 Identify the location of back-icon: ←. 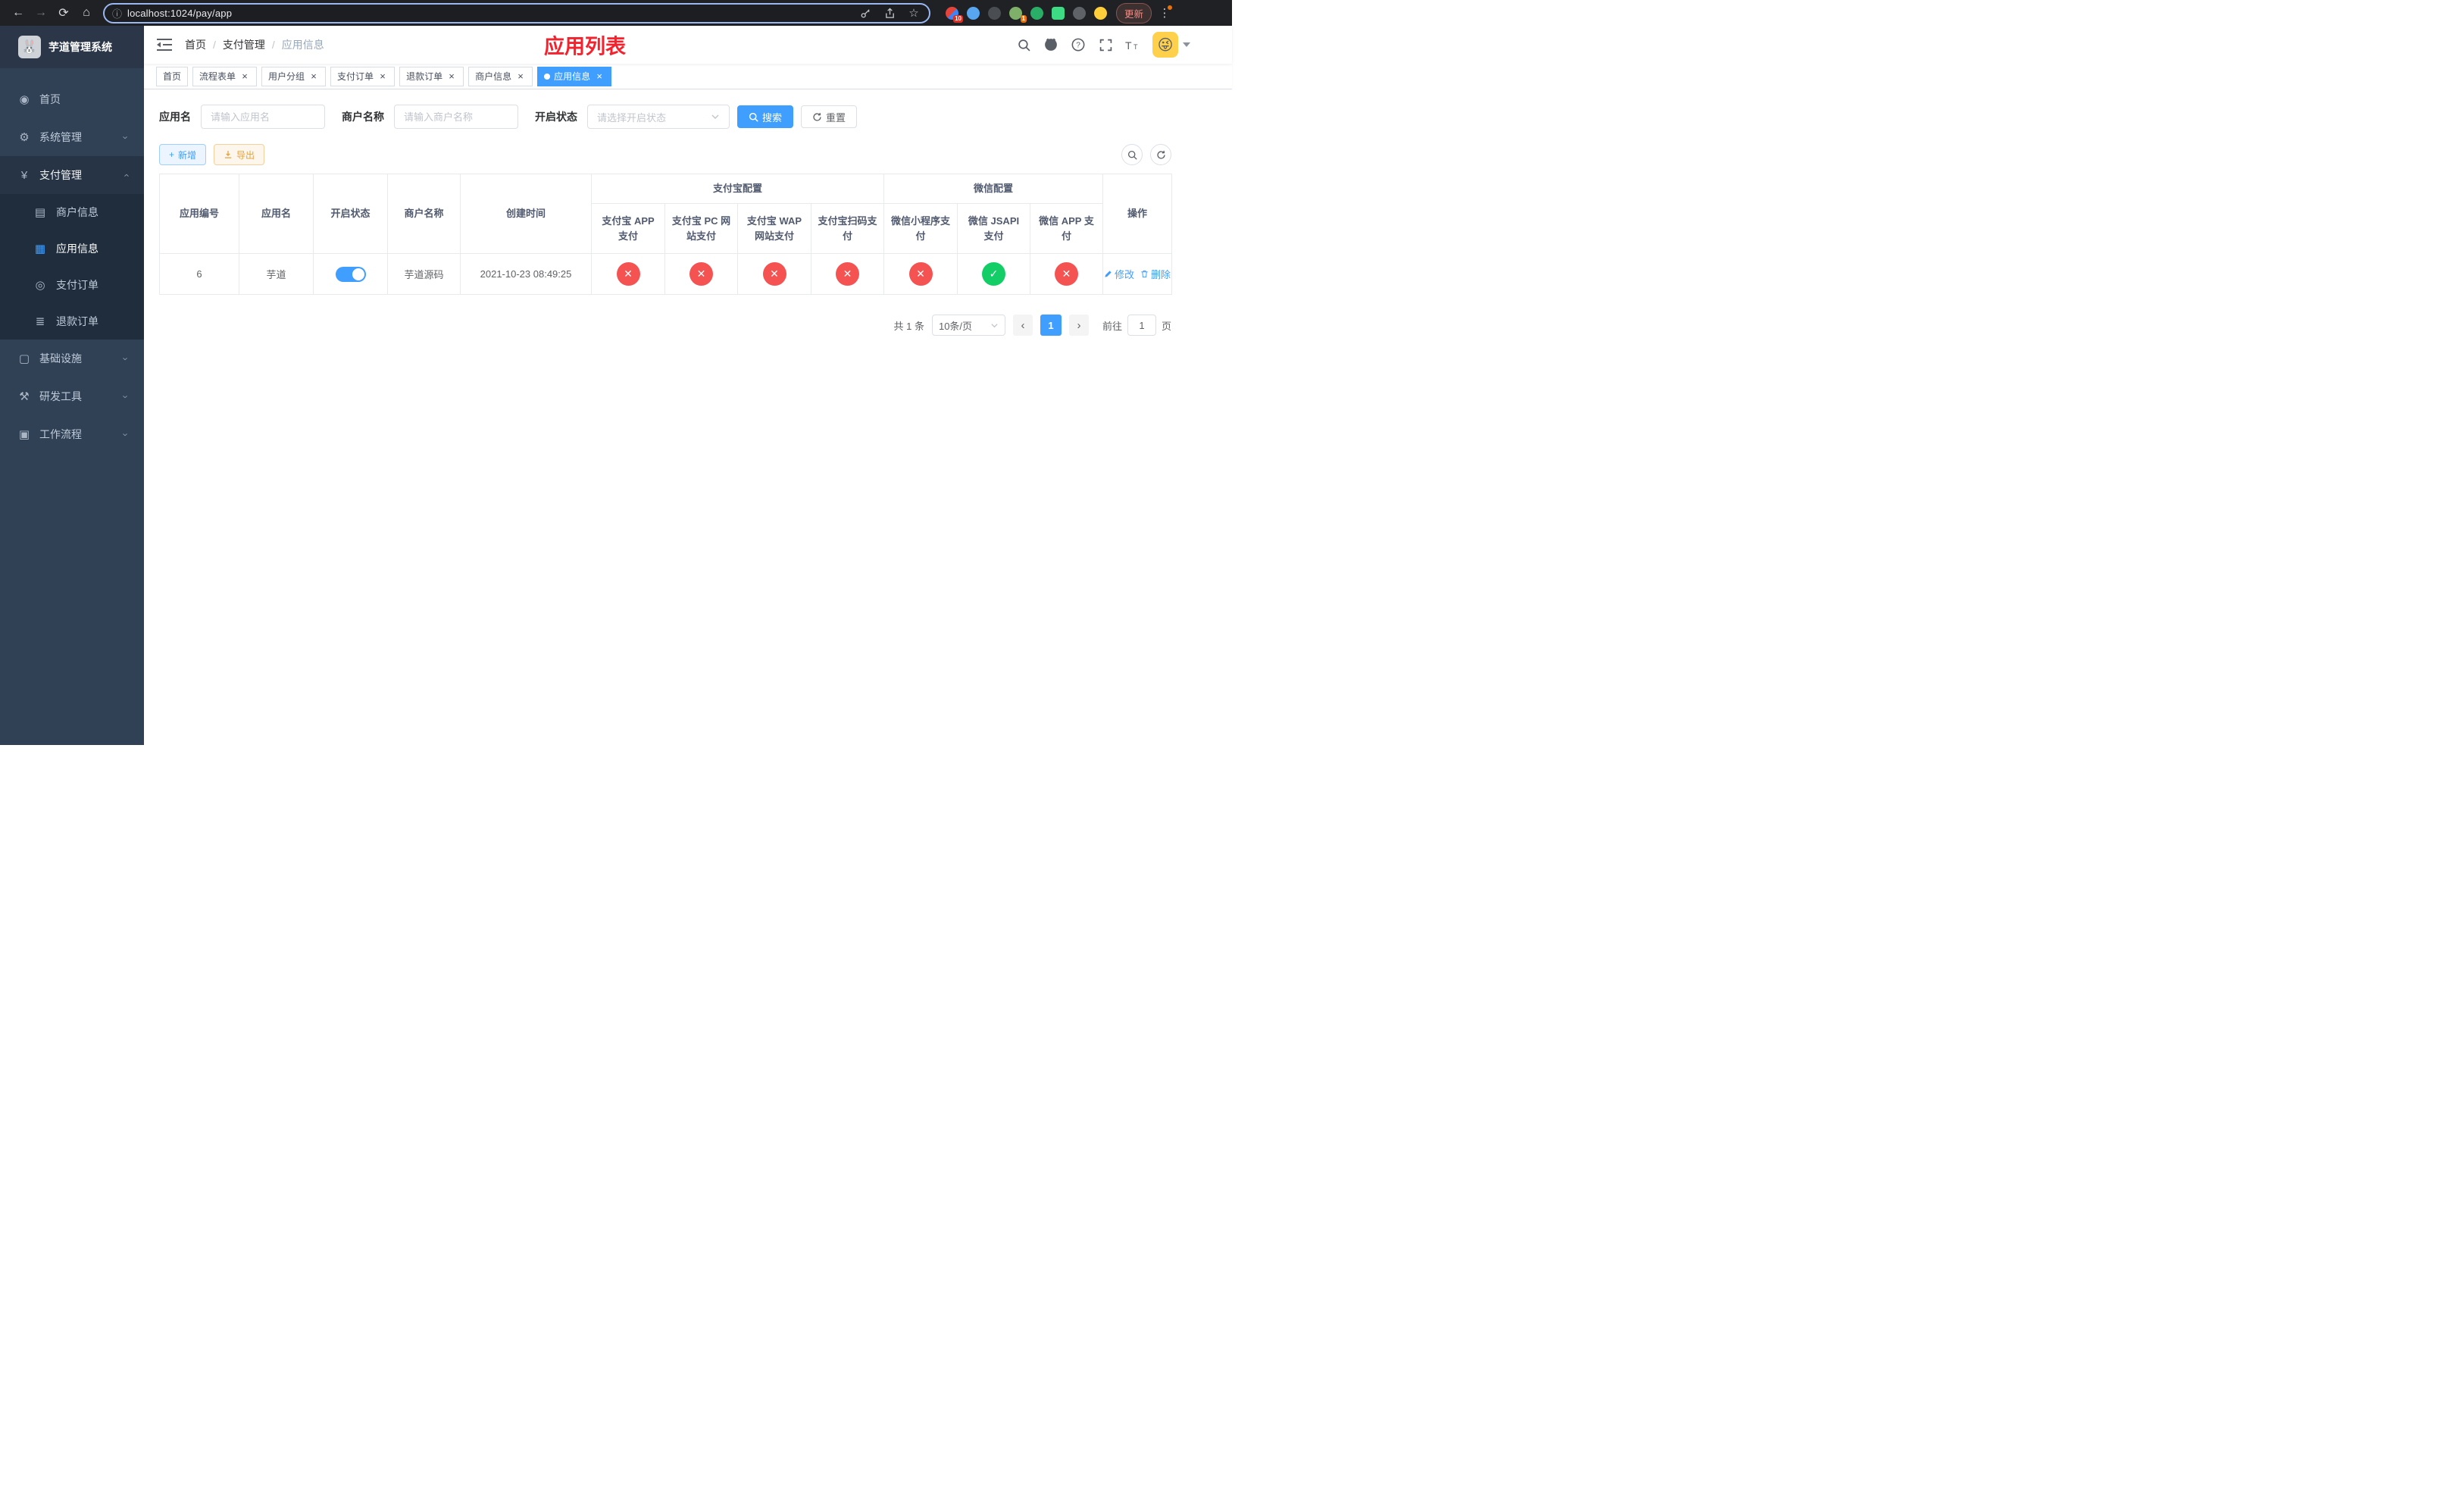
(18, 13).